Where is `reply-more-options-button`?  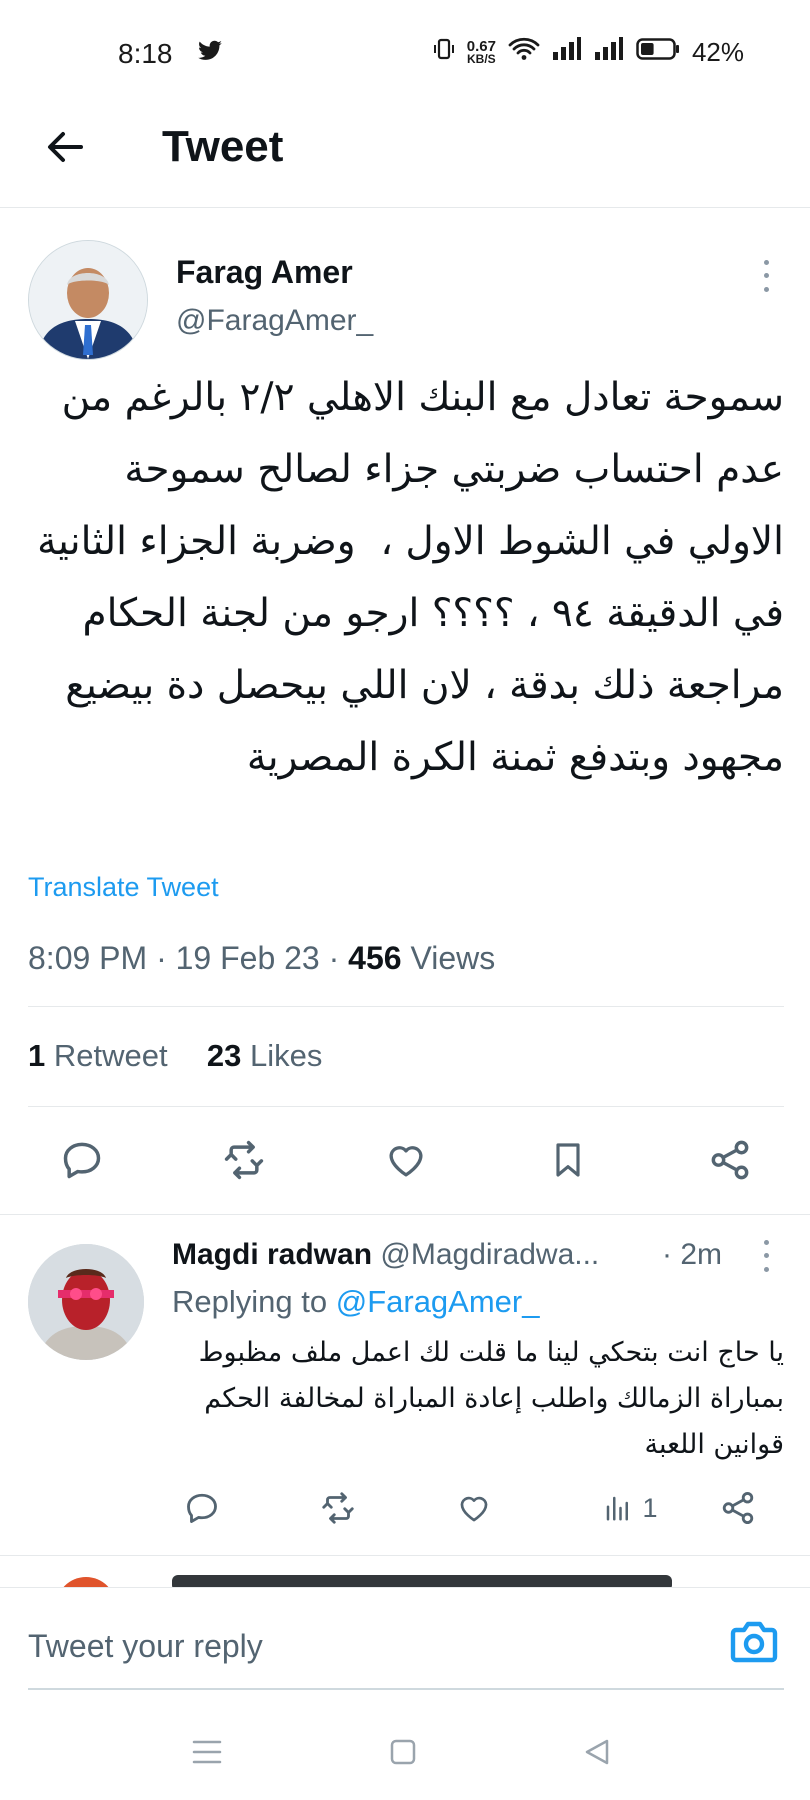 reply-more-options-button is located at coordinates (766, 1256).